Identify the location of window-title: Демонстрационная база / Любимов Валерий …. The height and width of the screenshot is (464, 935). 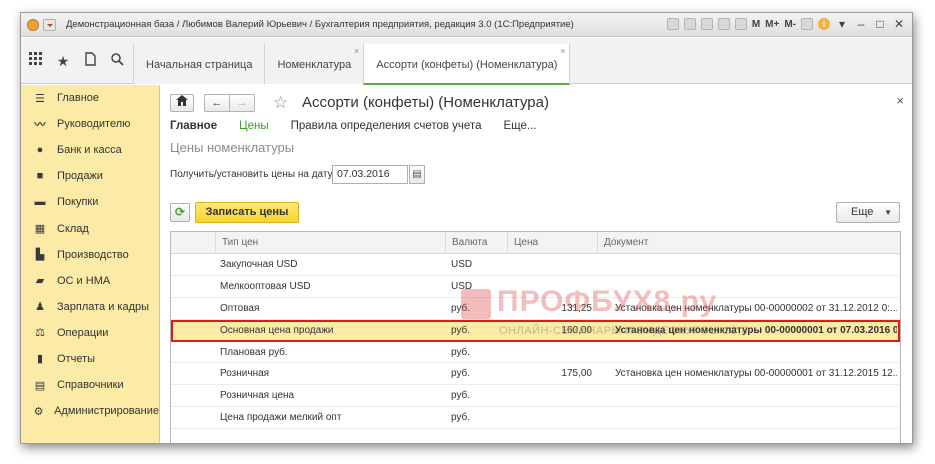
(320, 24).